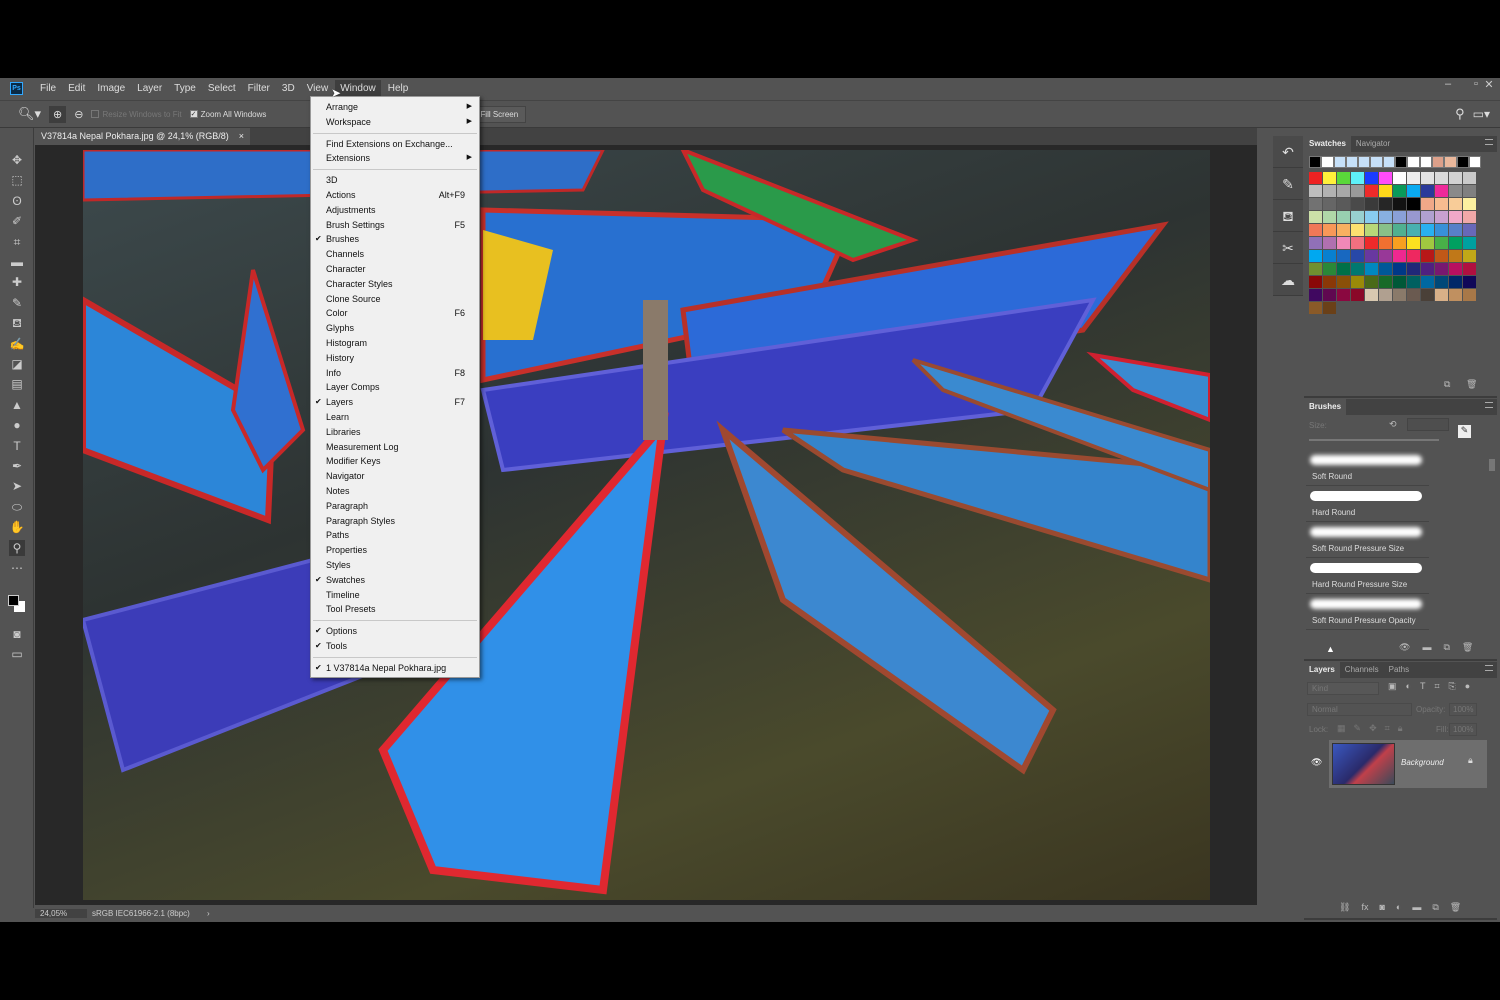 The image size is (1500, 1000). Describe the element at coordinates (1452, 686) in the screenshot. I see `filter-smart-object-icon: ⎘` at that location.